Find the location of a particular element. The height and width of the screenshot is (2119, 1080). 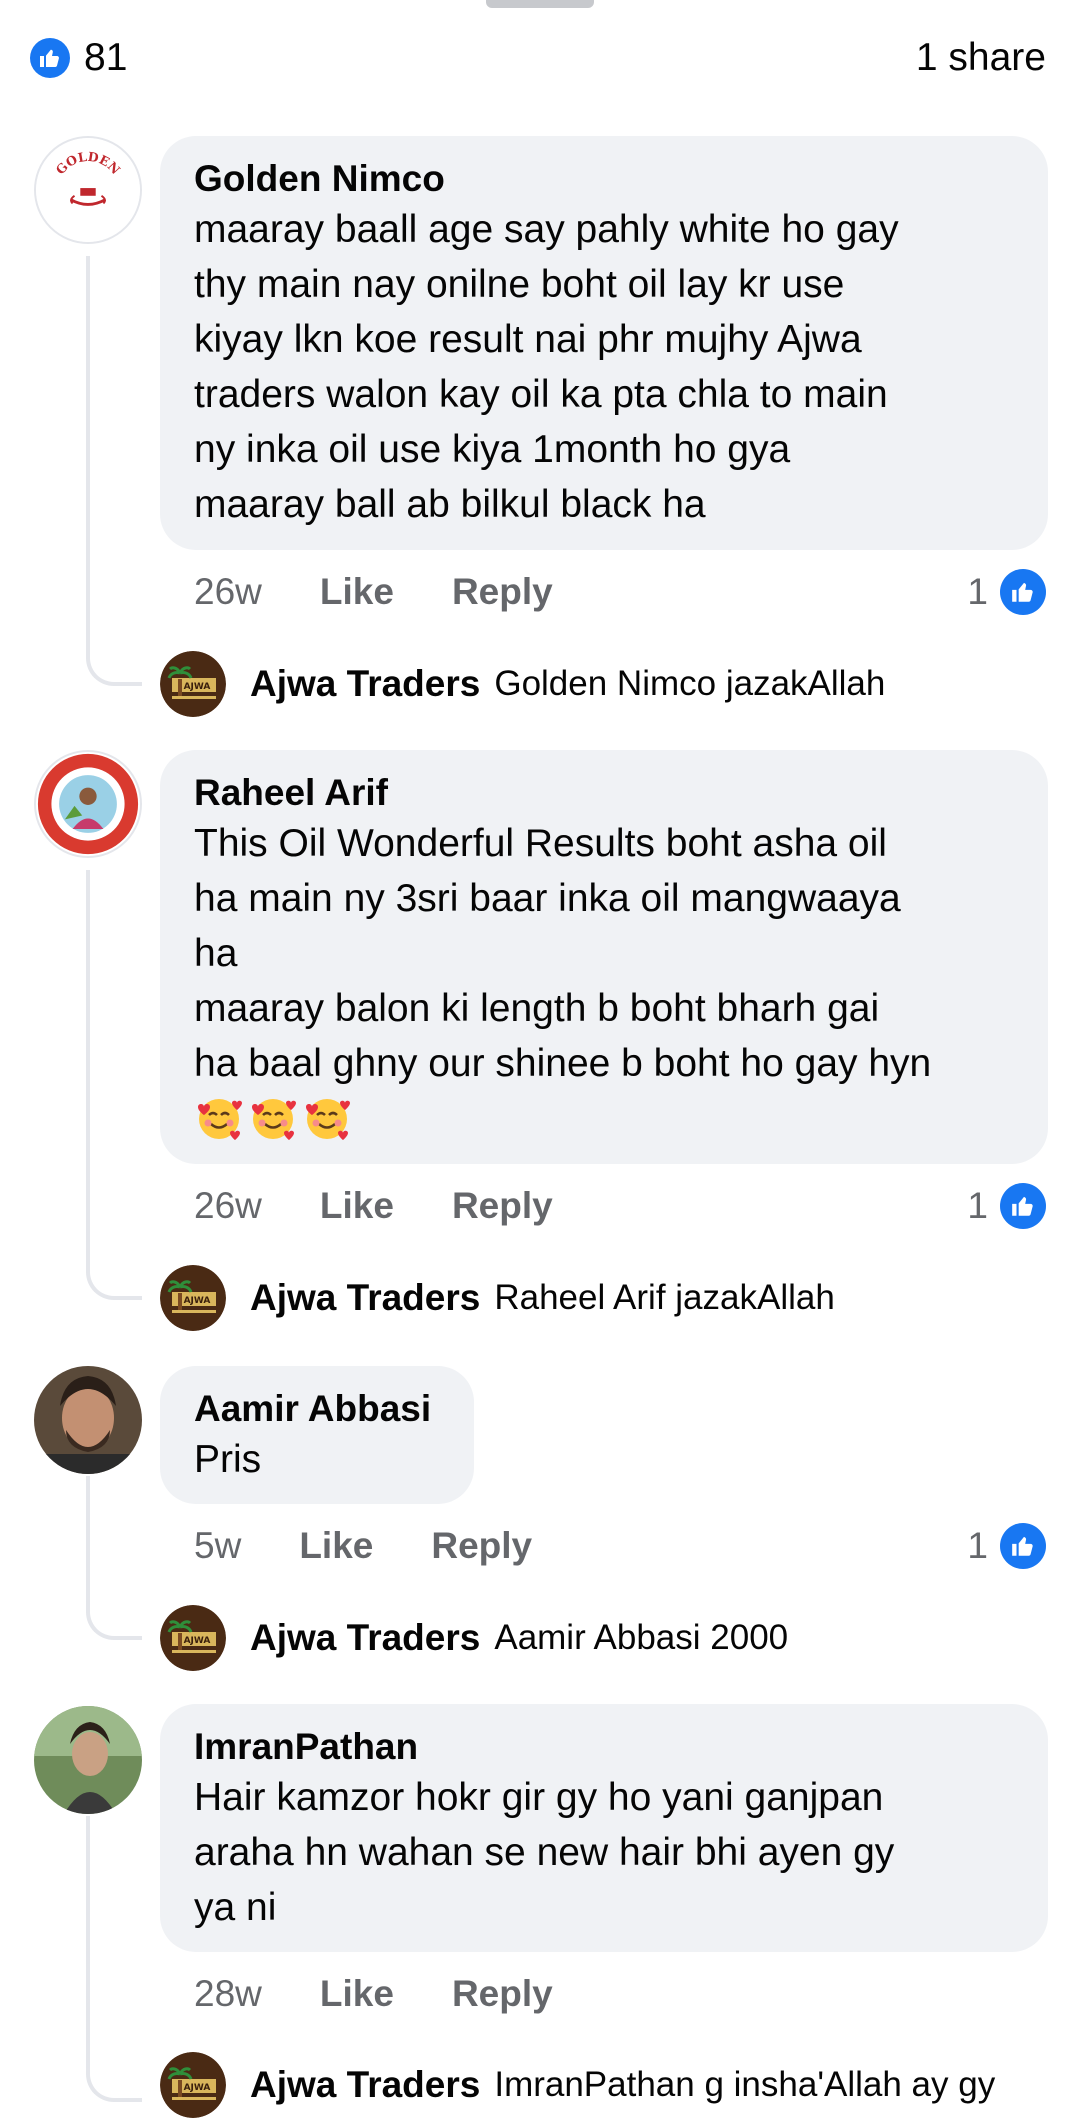

reactions-count: 81 is located at coordinates (106, 57).